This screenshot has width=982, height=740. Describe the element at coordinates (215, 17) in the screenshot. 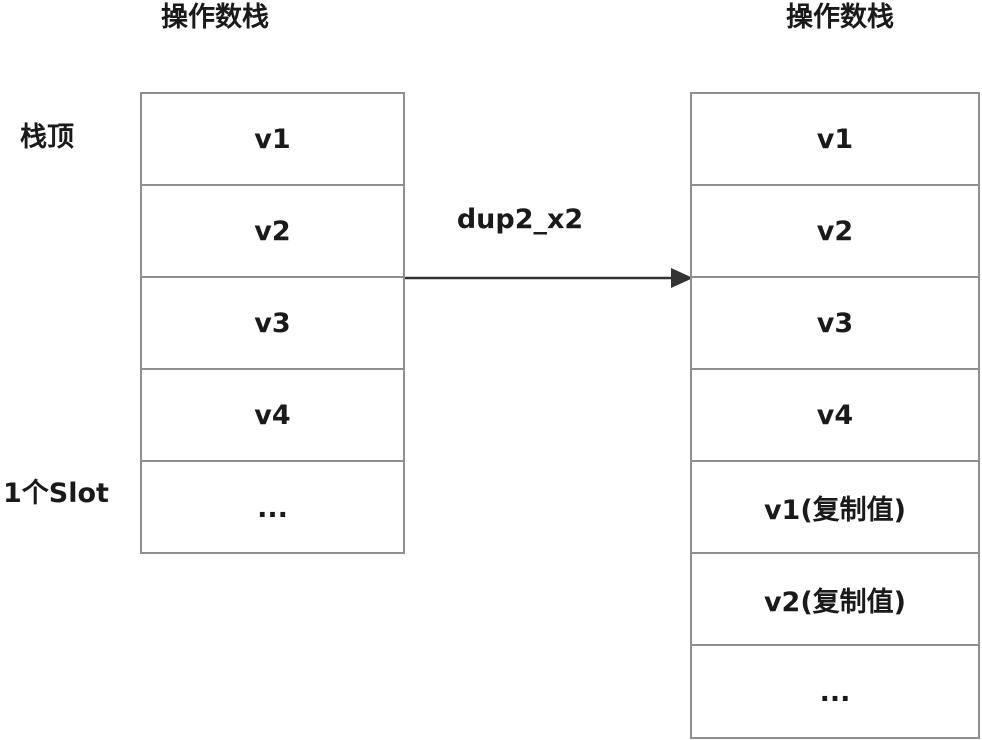

I see `left-stack-title: 操作数栈` at that location.